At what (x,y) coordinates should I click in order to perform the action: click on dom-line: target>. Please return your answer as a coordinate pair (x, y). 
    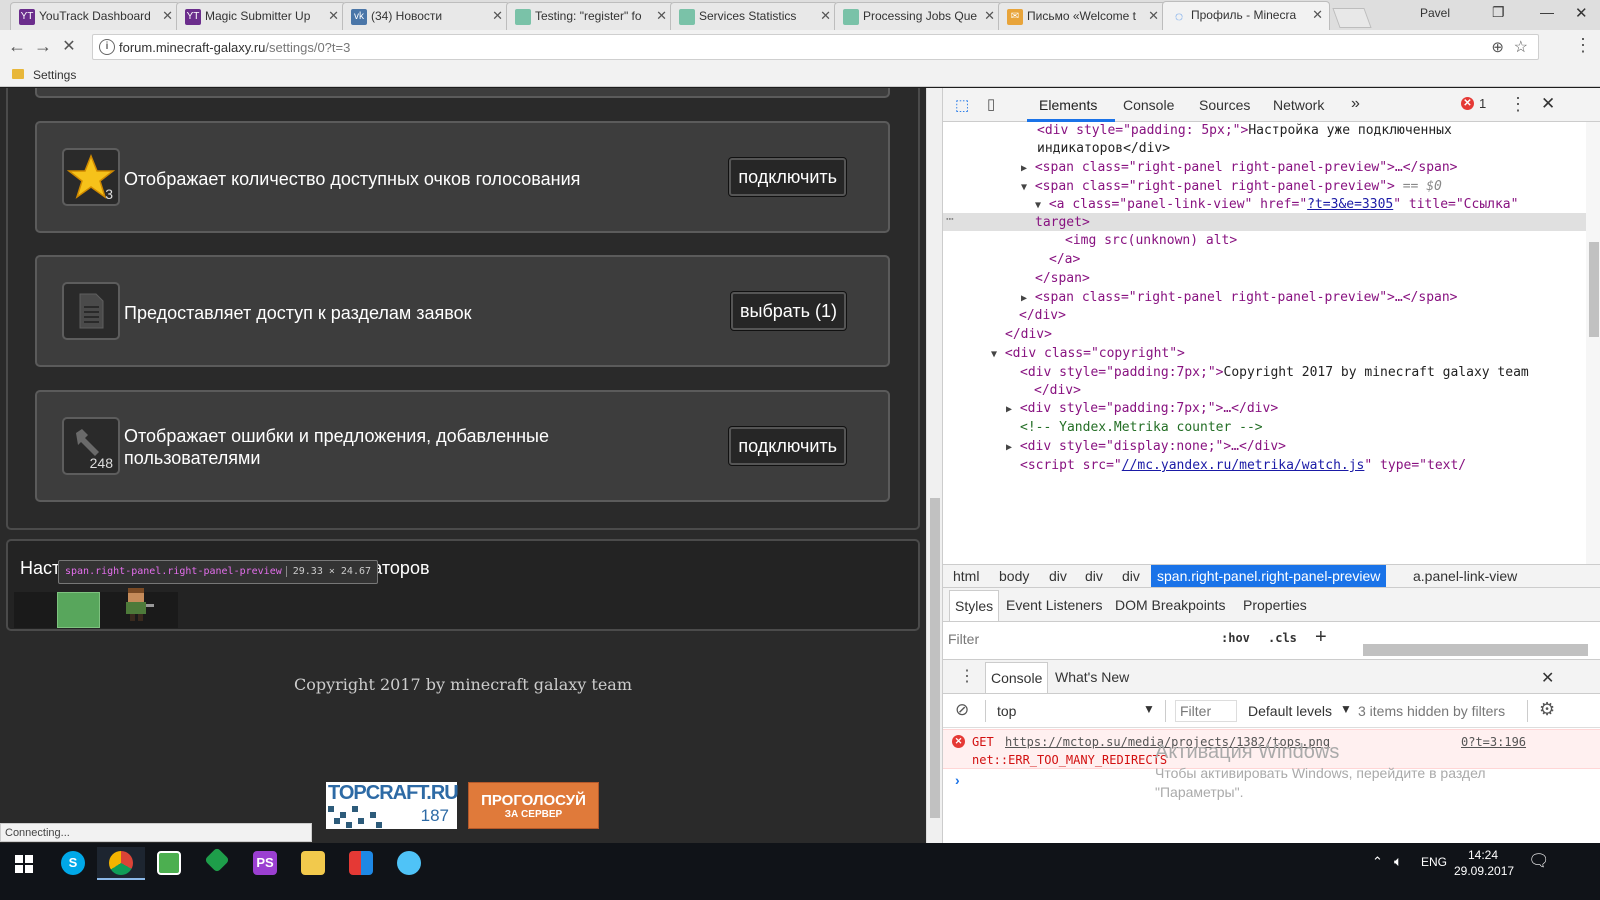
    Looking at the image, I should click on (1062, 223).